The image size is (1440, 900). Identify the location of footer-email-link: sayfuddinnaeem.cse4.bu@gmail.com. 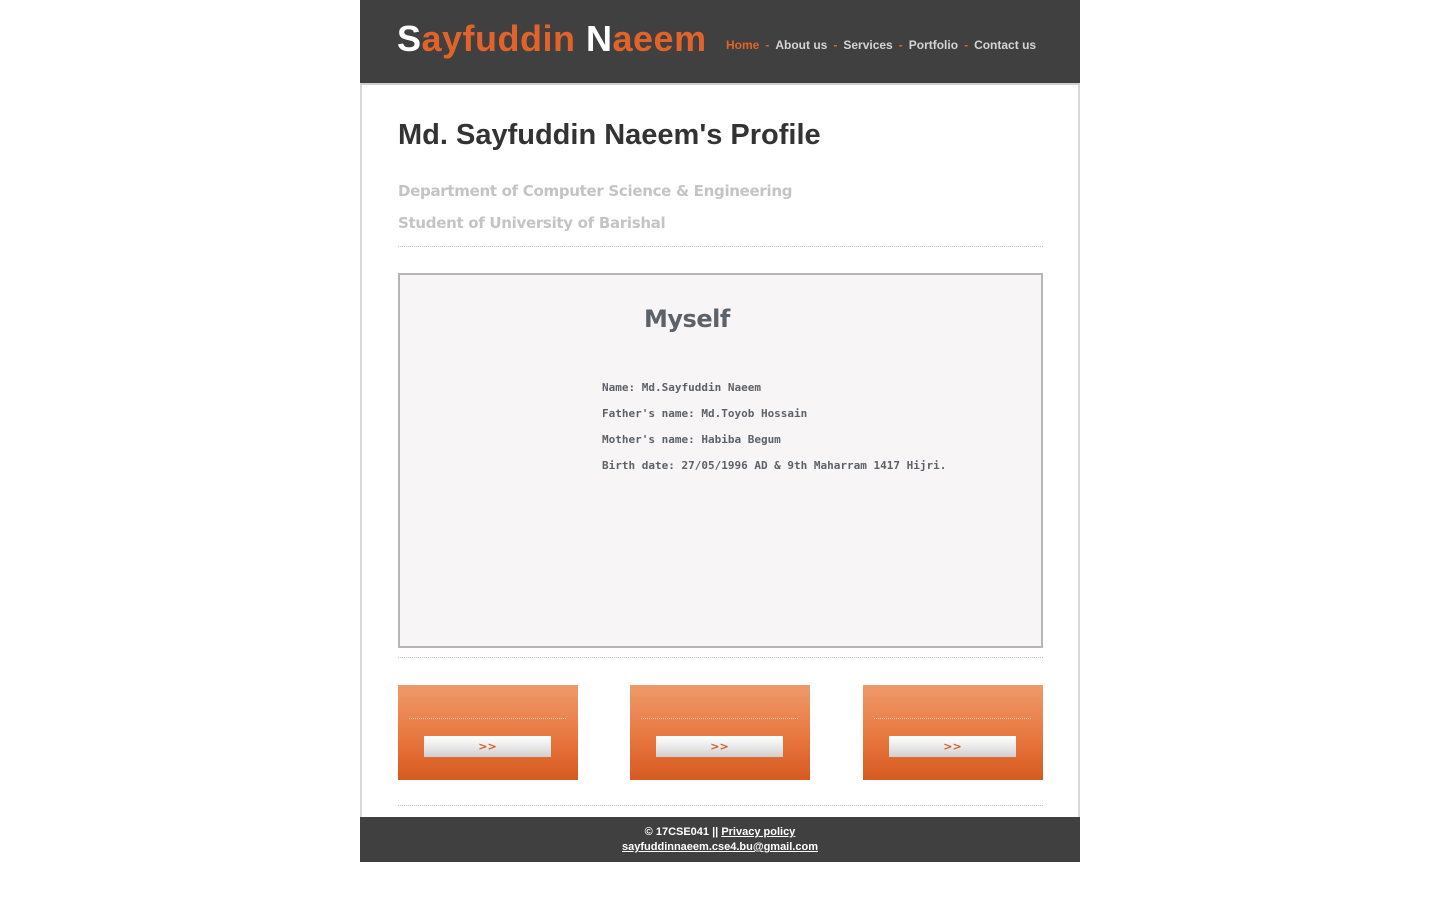
(720, 847).